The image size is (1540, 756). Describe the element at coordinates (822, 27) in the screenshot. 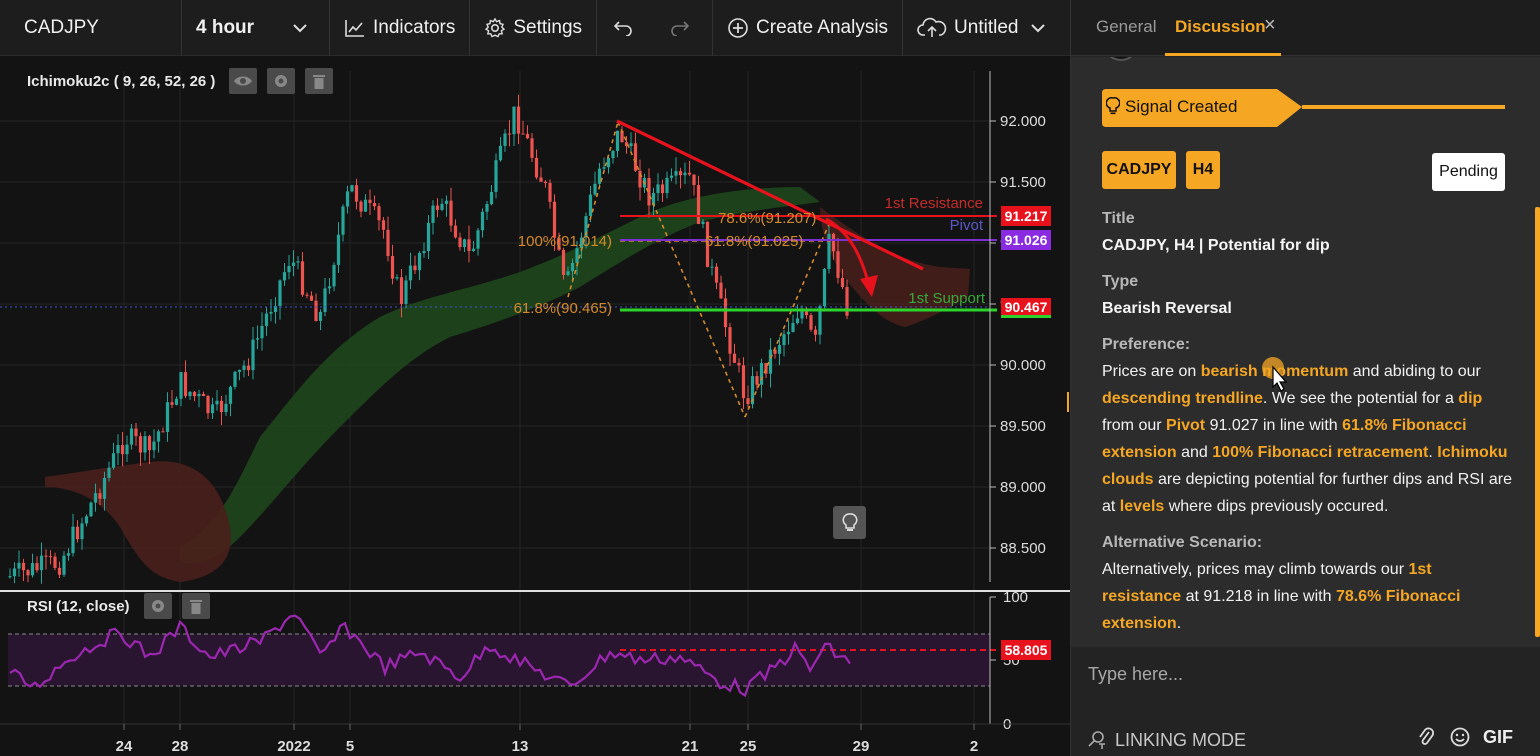

I see `create-analysis-label: Create Analysis` at that location.